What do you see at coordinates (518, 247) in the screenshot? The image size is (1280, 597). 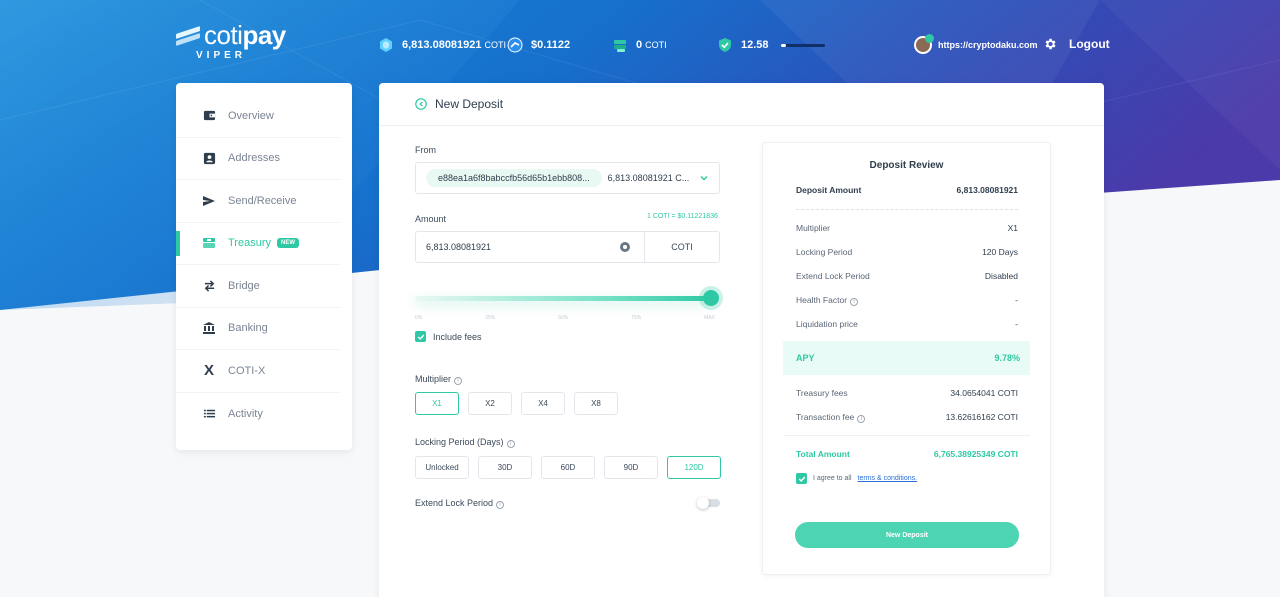 I see `amount-value: 6,813.08081921` at bounding box center [518, 247].